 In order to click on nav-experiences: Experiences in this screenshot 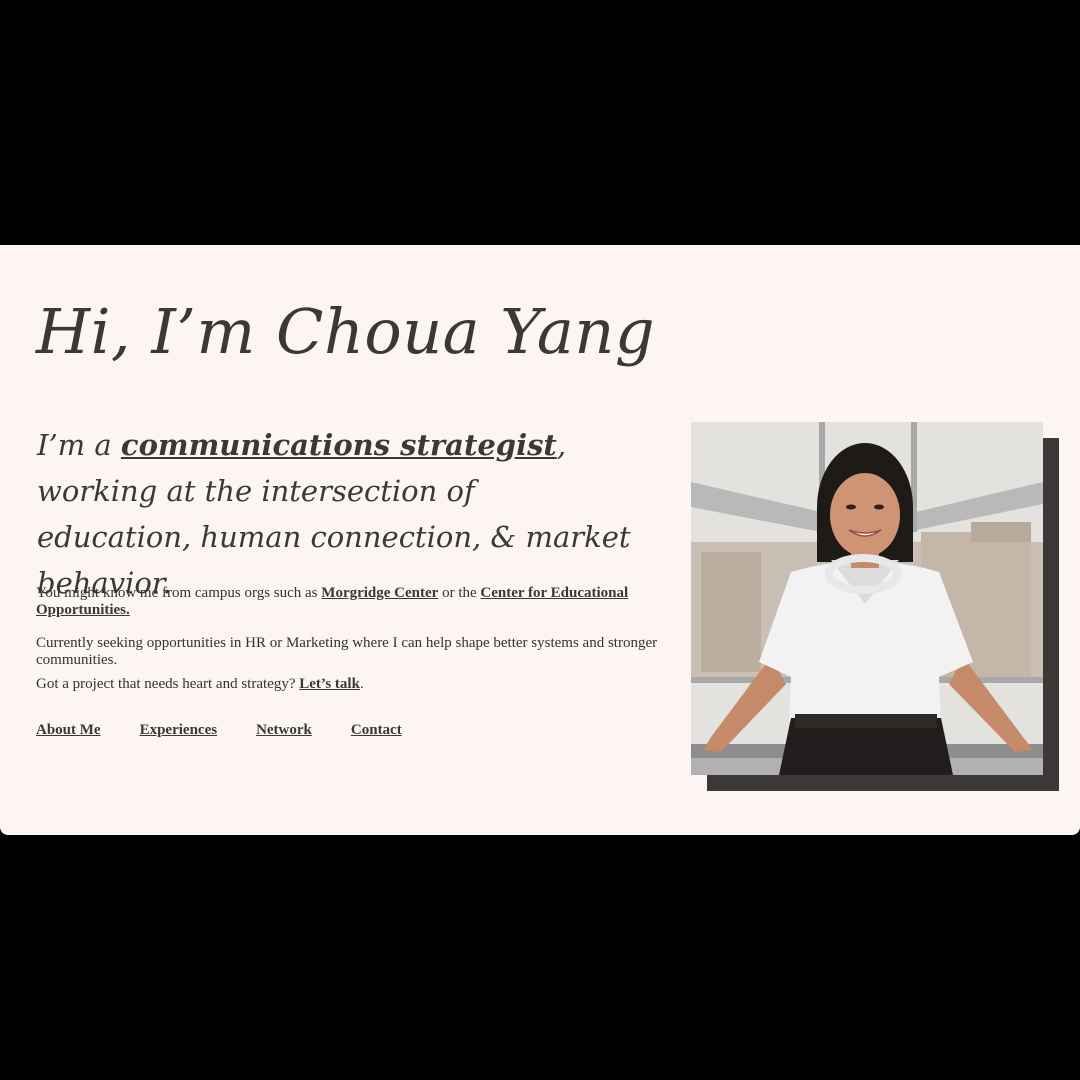, I will do `click(178, 730)`.